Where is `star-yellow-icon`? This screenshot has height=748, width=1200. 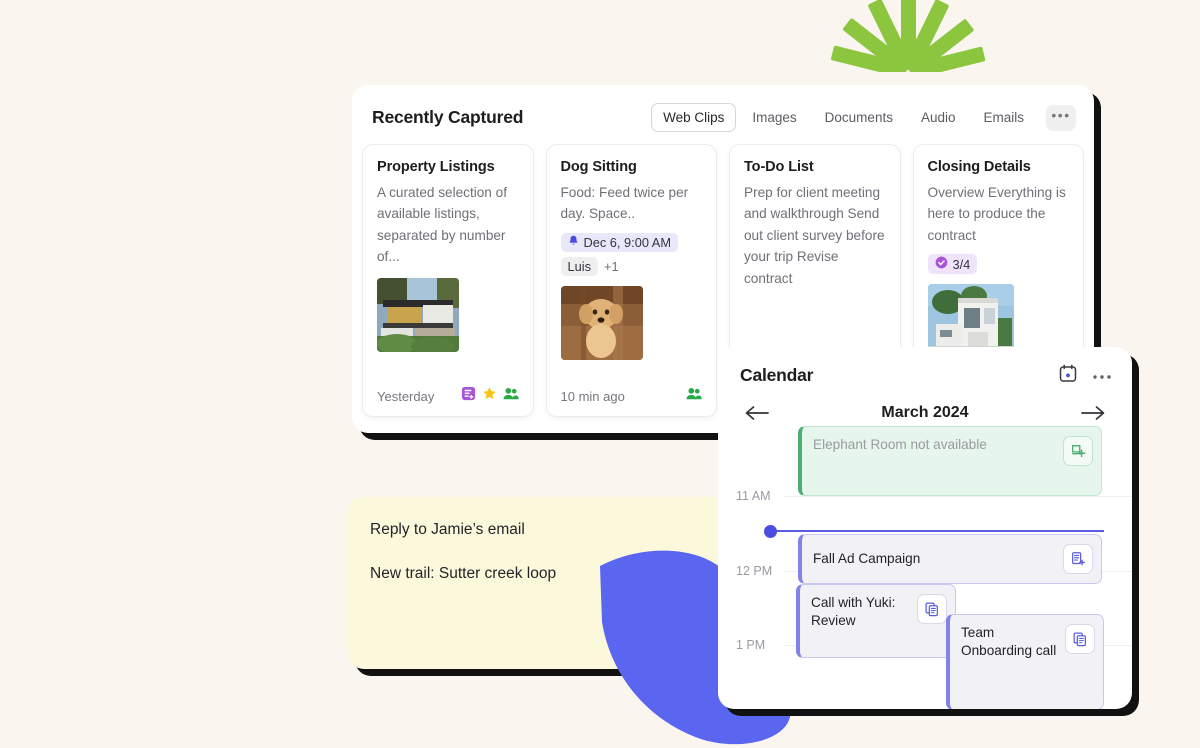 star-yellow-icon is located at coordinates (489, 396).